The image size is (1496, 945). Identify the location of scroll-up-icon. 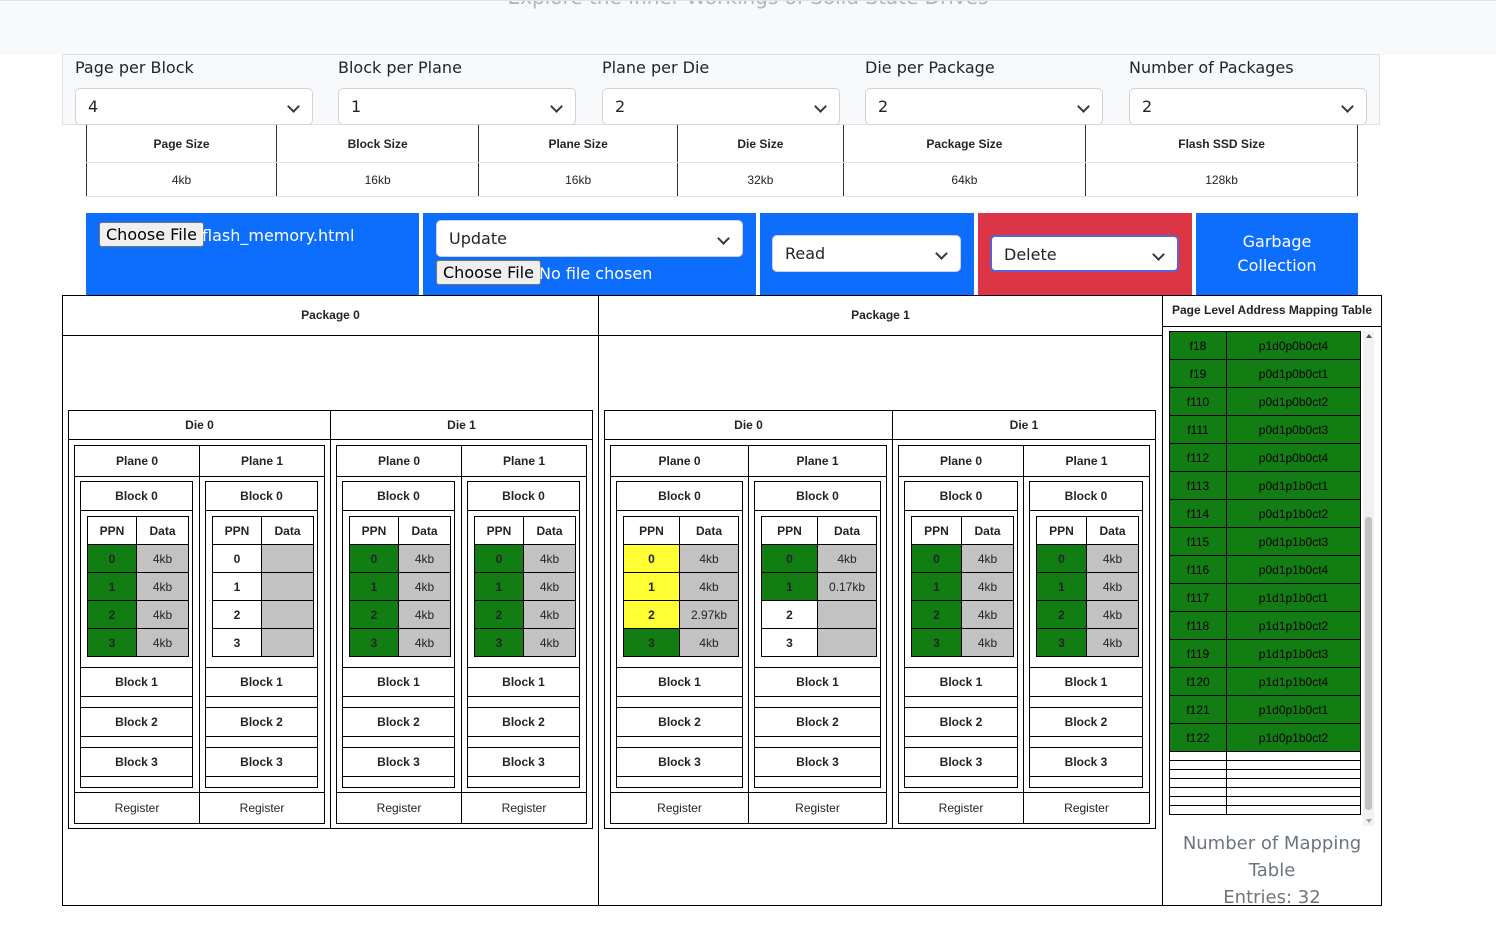
(1369, 336).